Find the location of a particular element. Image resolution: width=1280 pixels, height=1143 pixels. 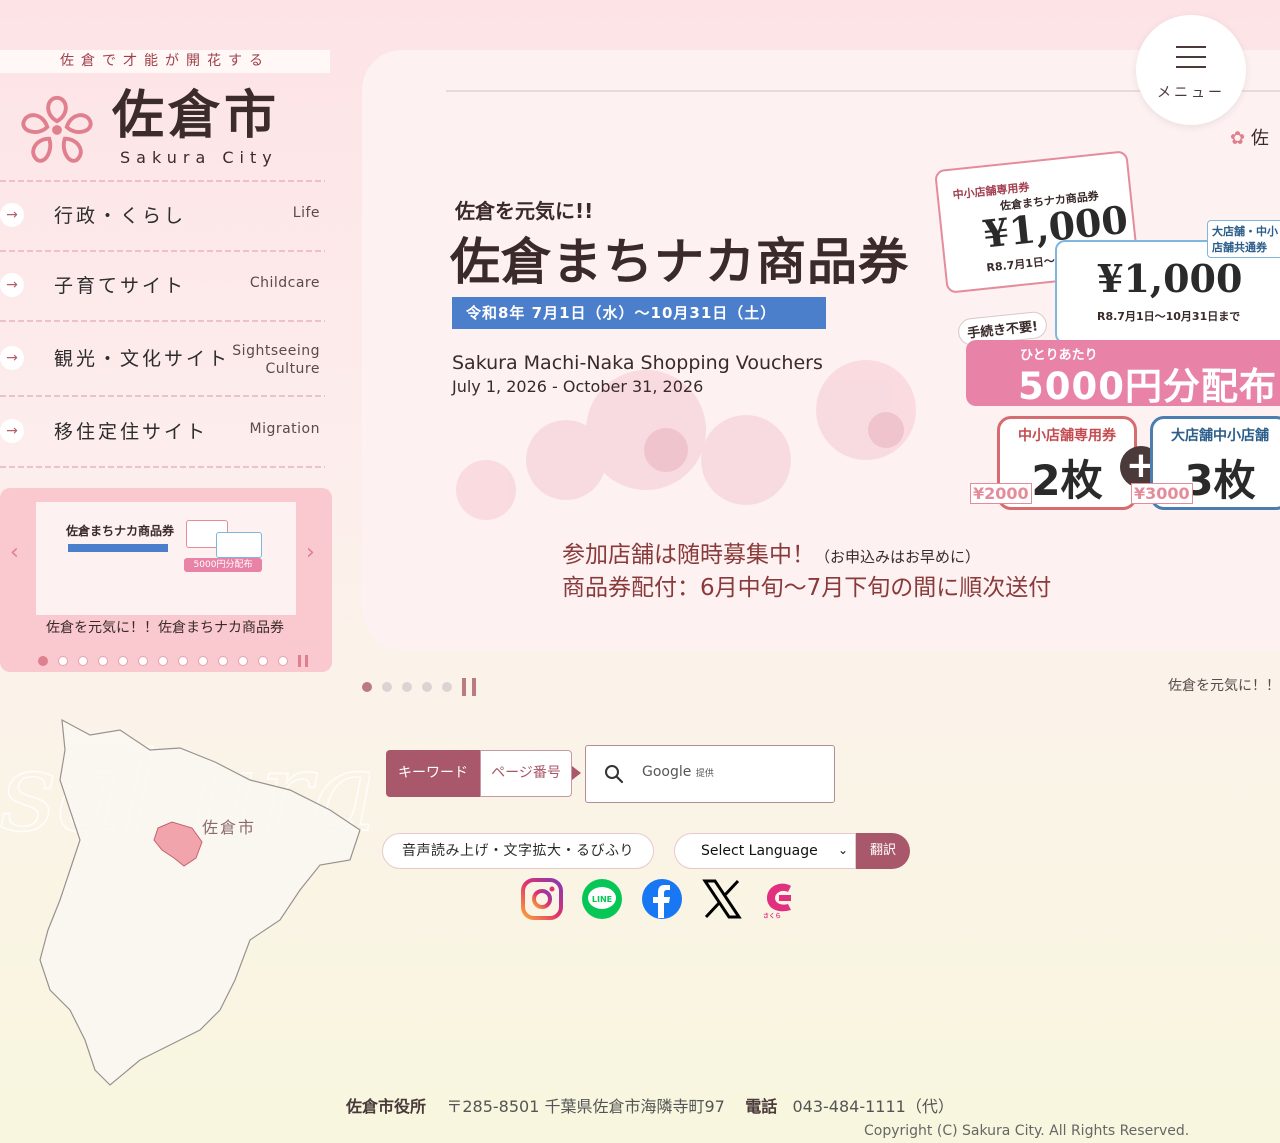

google-label: Google is located at coordinates (667, 772).